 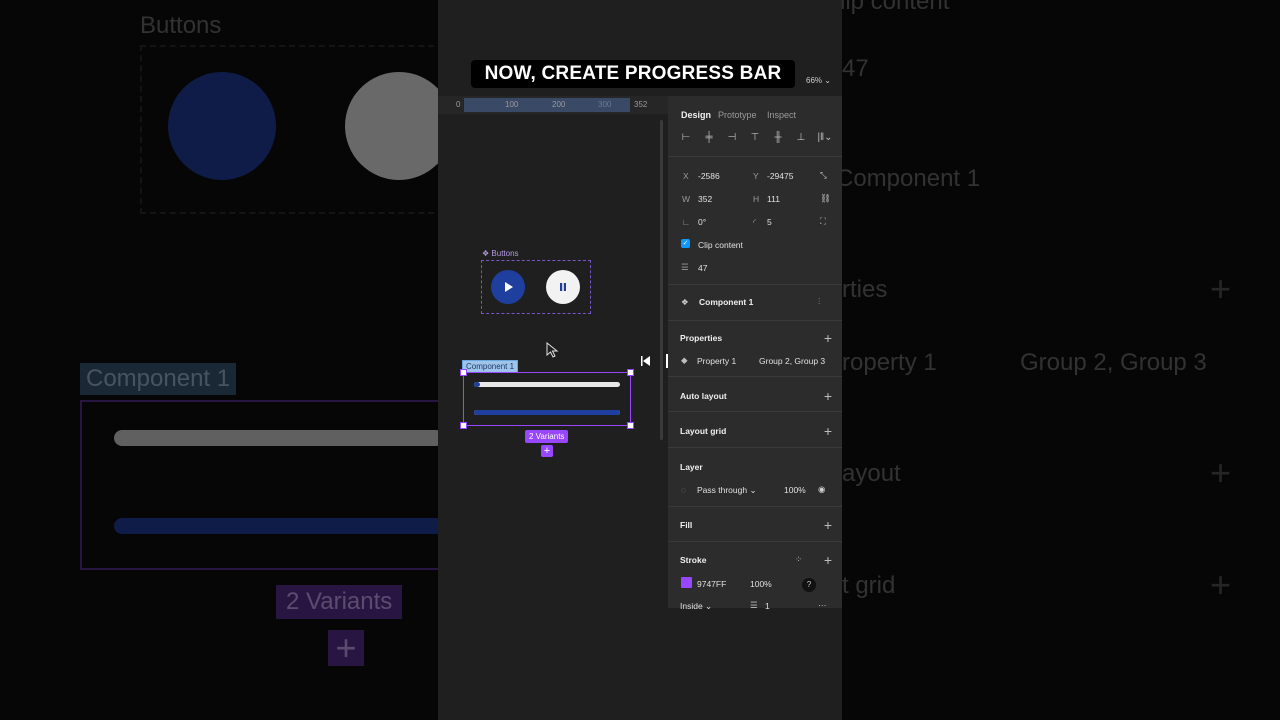 I want to click on align-left-icon: ⊢, so click(x=686, y=138).